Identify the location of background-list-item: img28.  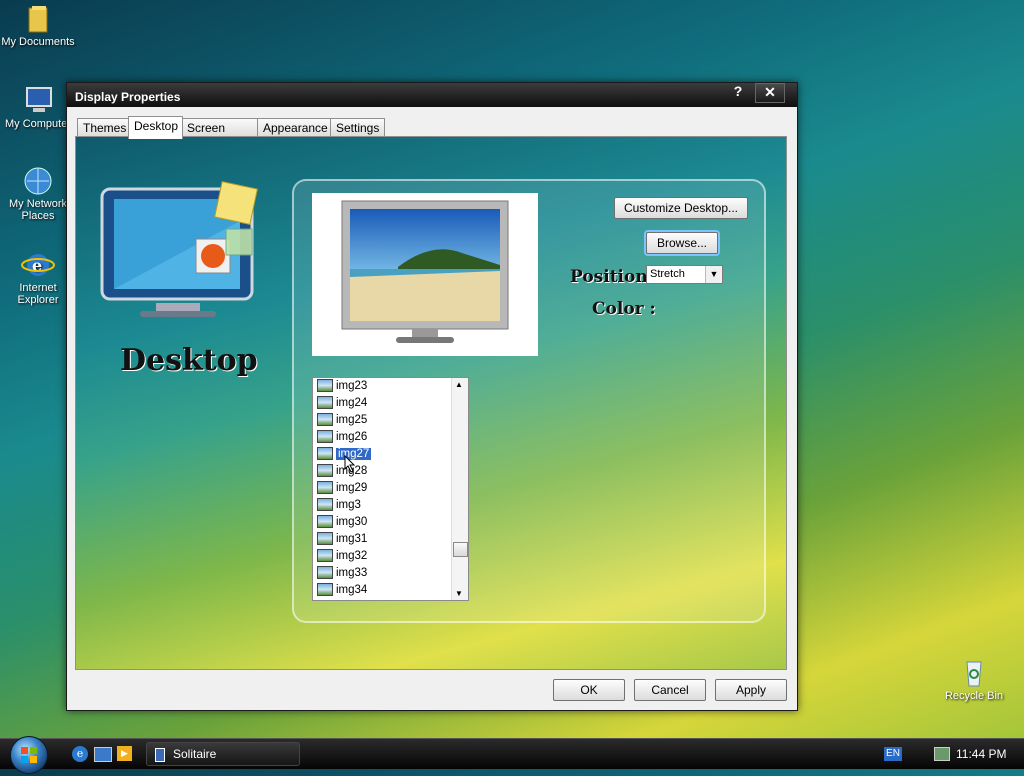
(390, 471).